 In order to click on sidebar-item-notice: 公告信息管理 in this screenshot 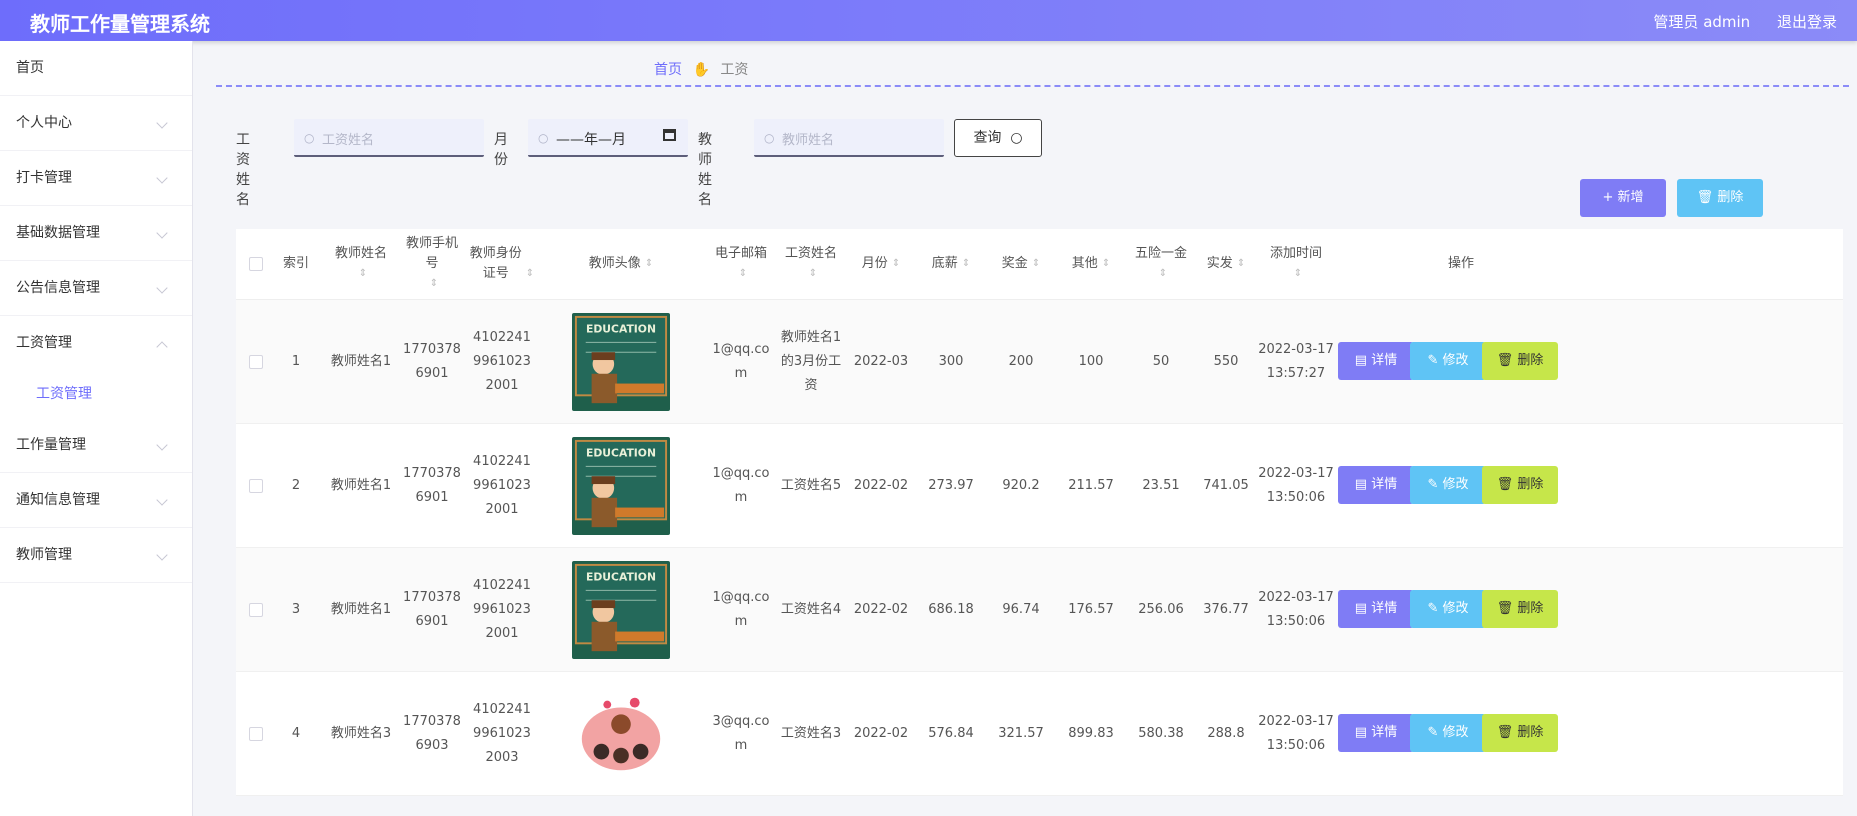, I will do `click(96, 288)`.